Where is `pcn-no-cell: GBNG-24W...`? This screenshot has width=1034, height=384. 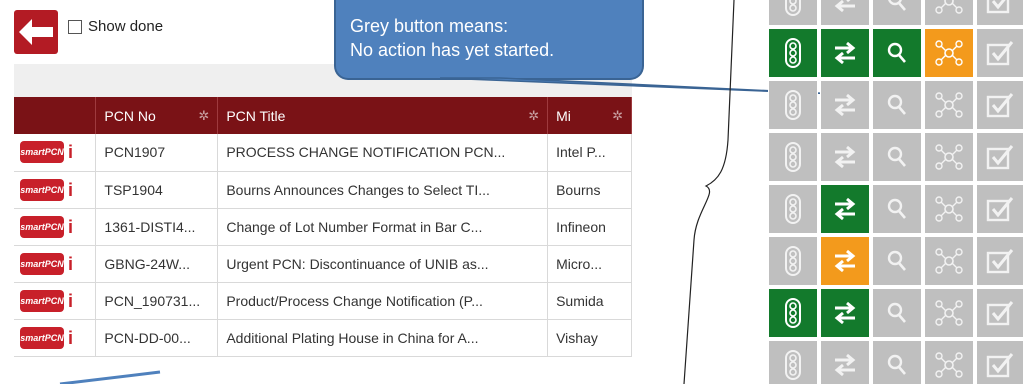 pcn-no-cell: GBNG-24W... is located at coordinates (157, 264).